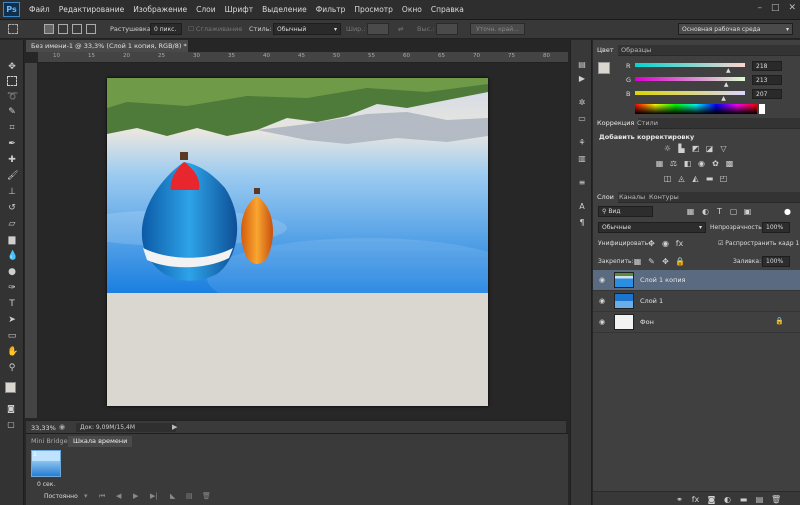 This screenshot has height=505, width=800. Describe the element at coordinates (726, 84) in the screenshot. I see `green-slider-thumb: ▲` at that location.